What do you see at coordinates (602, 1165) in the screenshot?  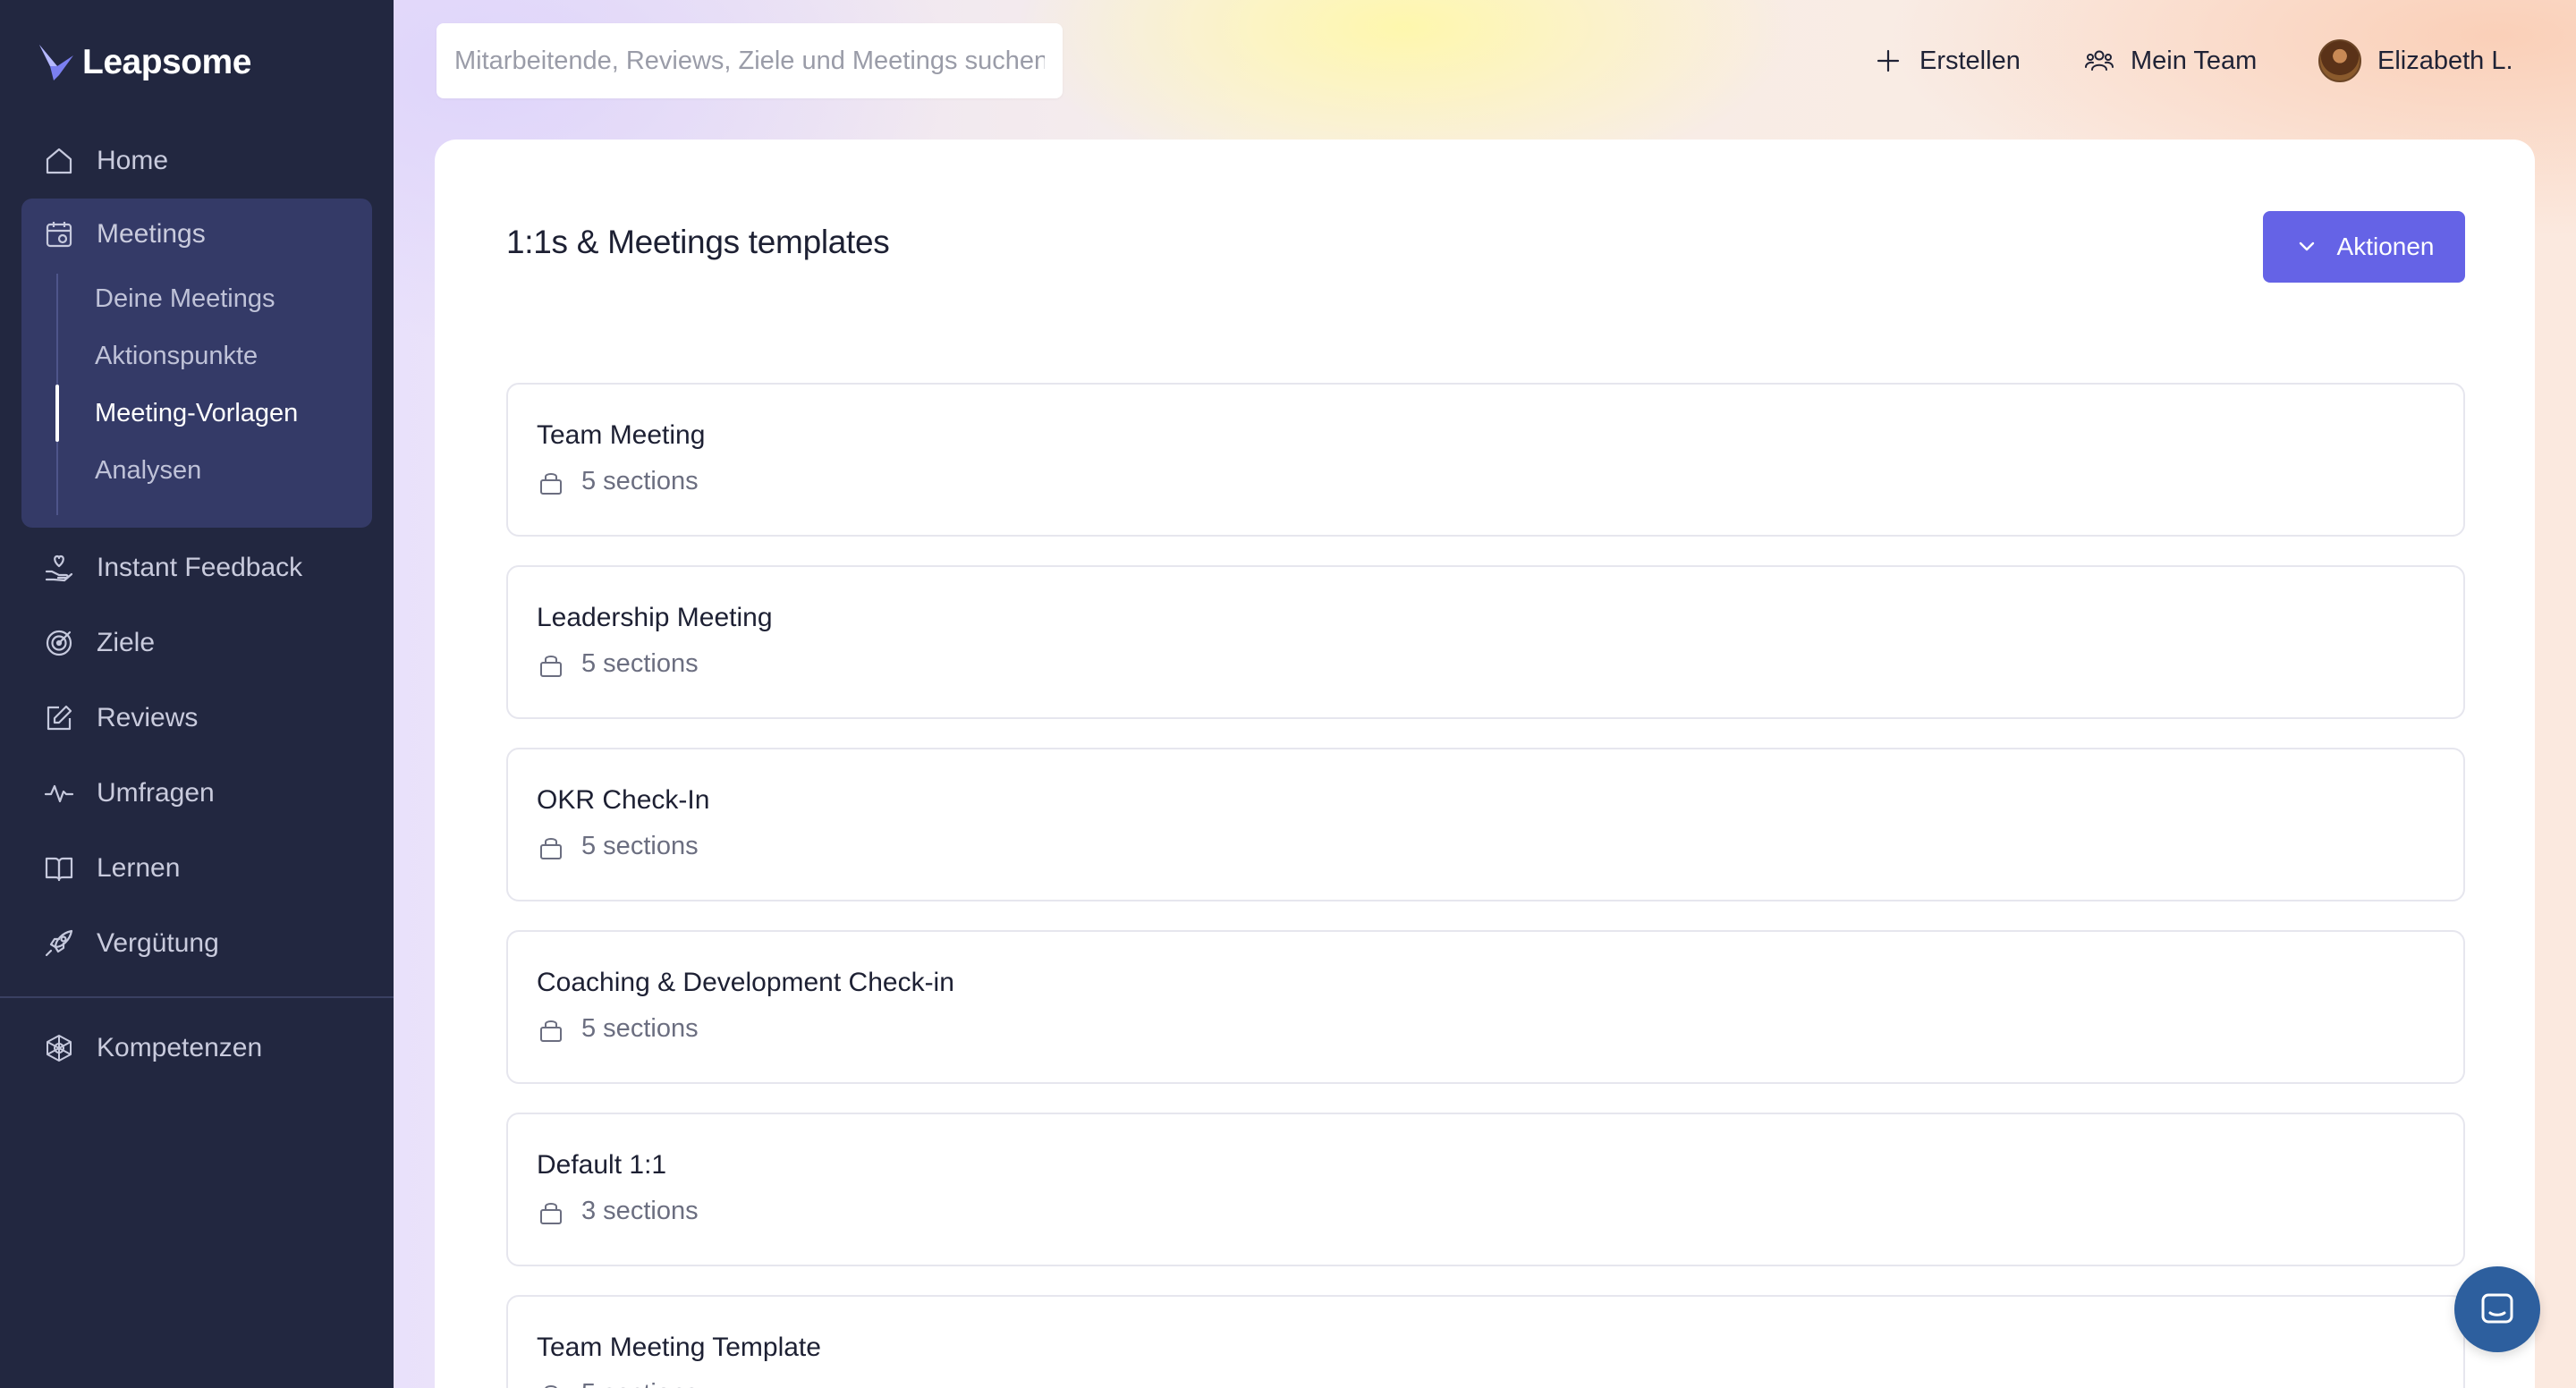 I see `template-name: Default 1:1` at bounding box center [602, 1165].